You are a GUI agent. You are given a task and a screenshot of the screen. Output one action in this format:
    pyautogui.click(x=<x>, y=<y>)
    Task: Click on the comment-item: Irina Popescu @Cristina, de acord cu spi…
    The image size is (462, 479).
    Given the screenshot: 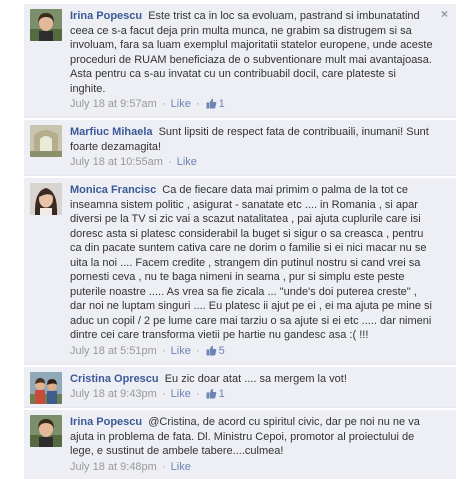 What is the action you would take?
    pyautogui.click(x=240, y=444)
    